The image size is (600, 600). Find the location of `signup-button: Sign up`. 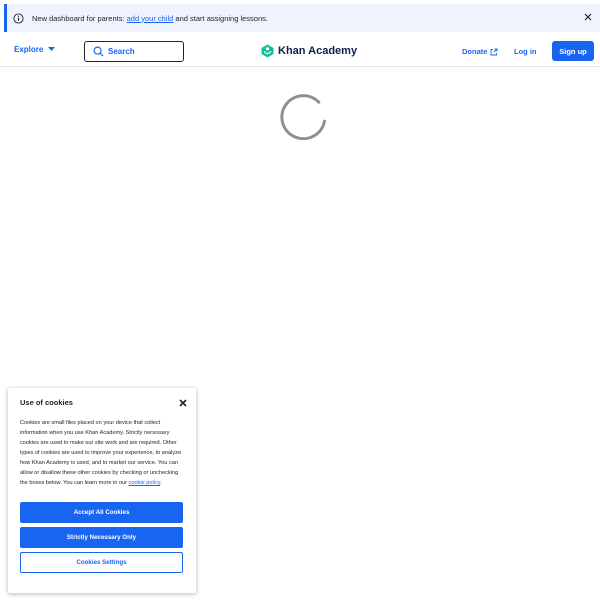

signup-button: Sign up is located at coordinates (573, 51).